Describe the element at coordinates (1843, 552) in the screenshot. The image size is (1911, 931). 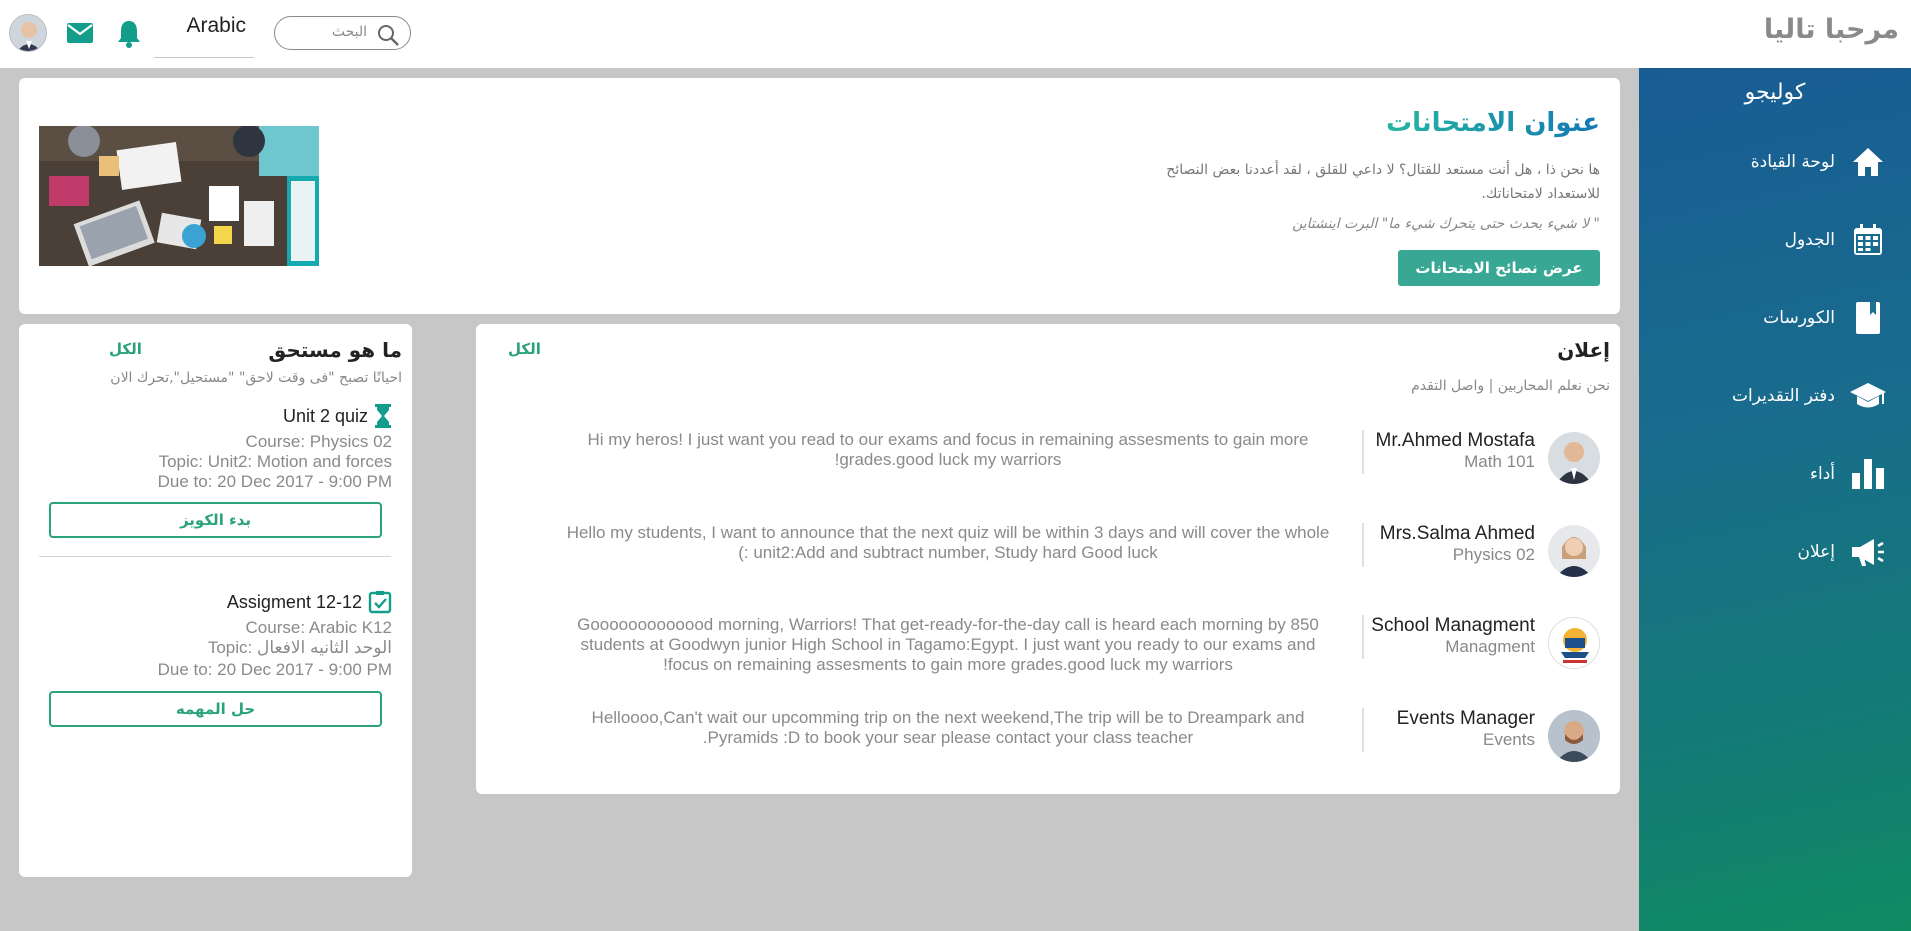
I see `sidebar-item-announcements: إعلان` at that location.